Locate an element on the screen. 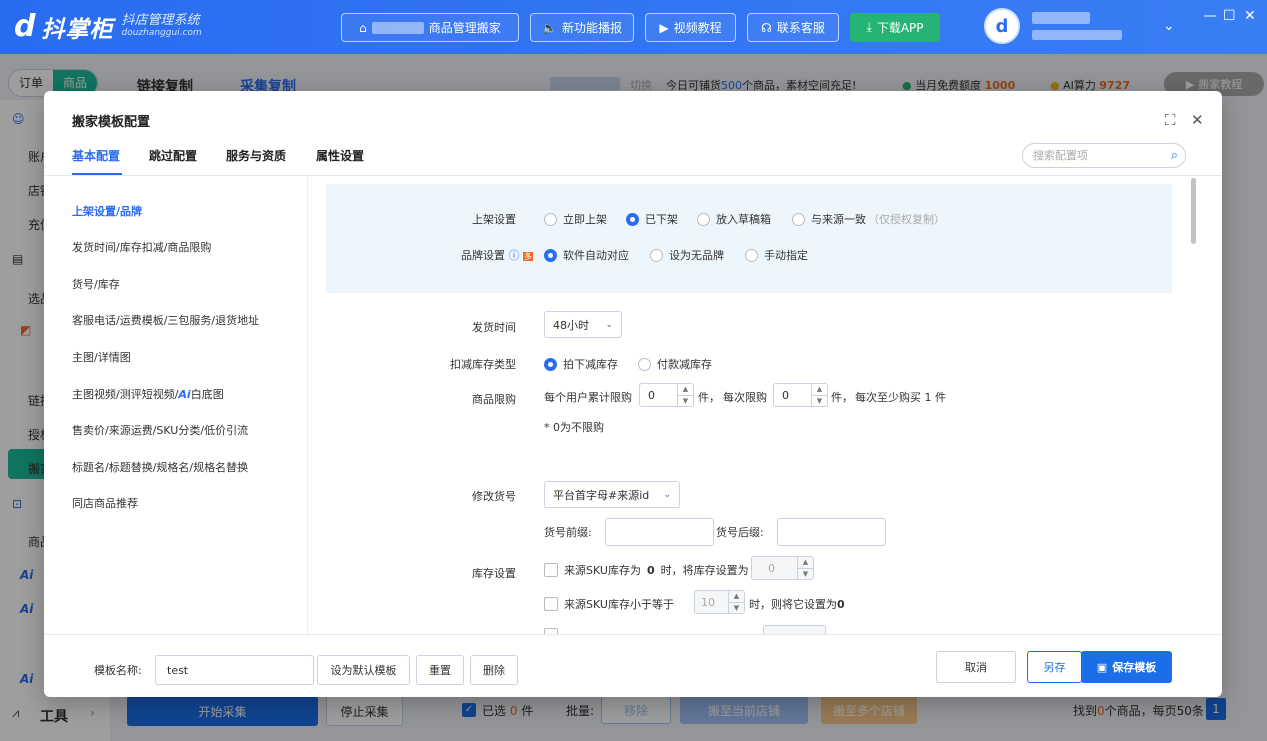  deduct-option-order: 拍下减库存 is located at coordinates (581, 364).